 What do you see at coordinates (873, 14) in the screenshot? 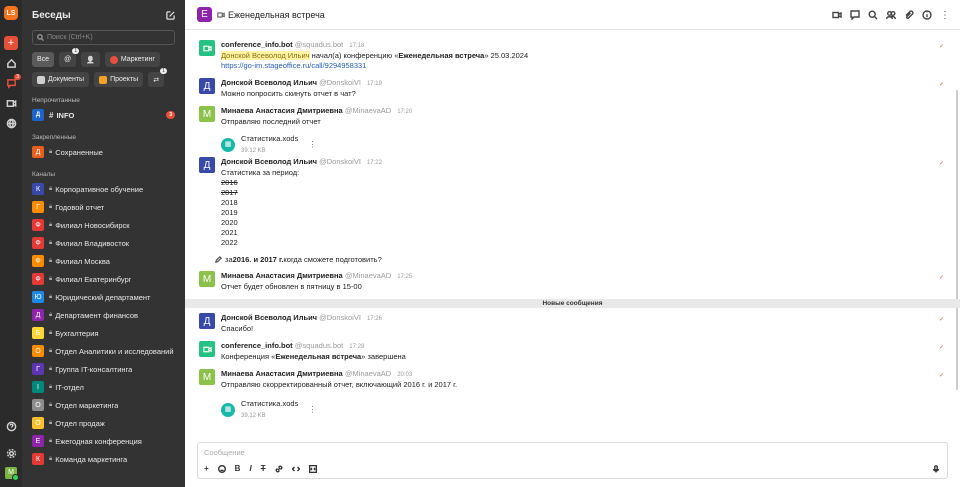
I see `search-icon` at bounding box center [873, 14].